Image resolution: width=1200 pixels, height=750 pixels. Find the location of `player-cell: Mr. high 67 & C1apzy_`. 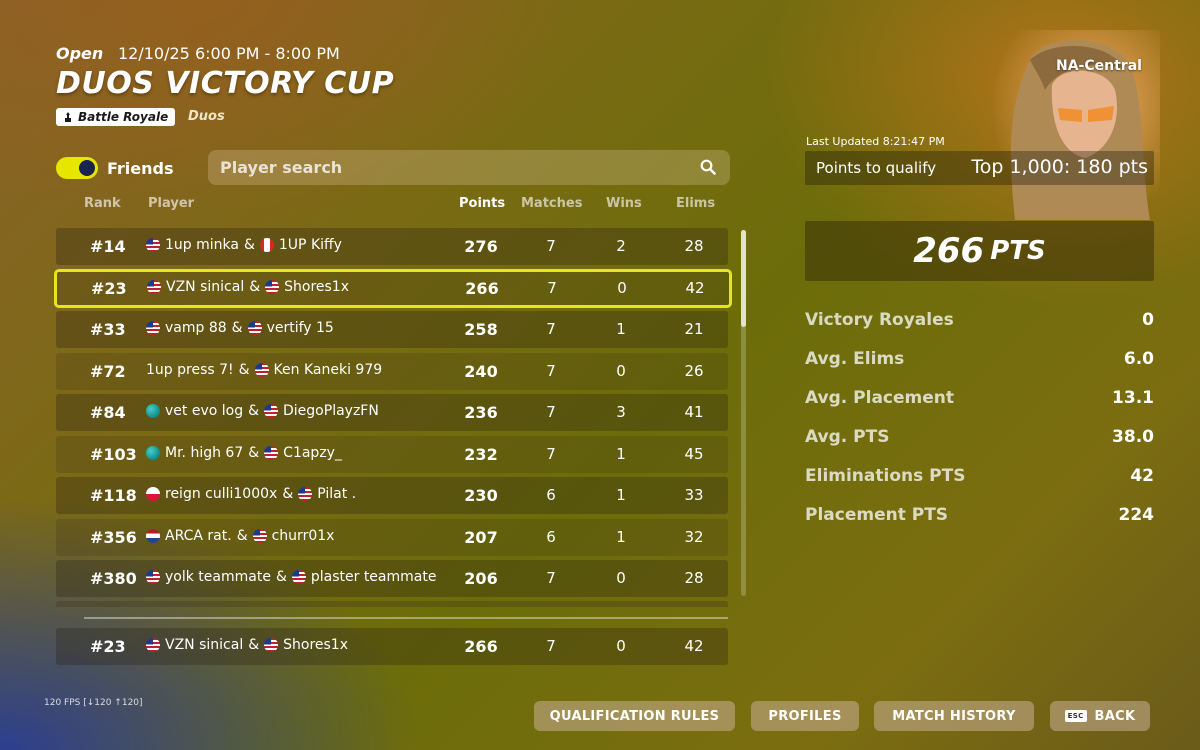

player-cell: Mr. high 67 & C1apzy_ is located at coordinates (244, 453).